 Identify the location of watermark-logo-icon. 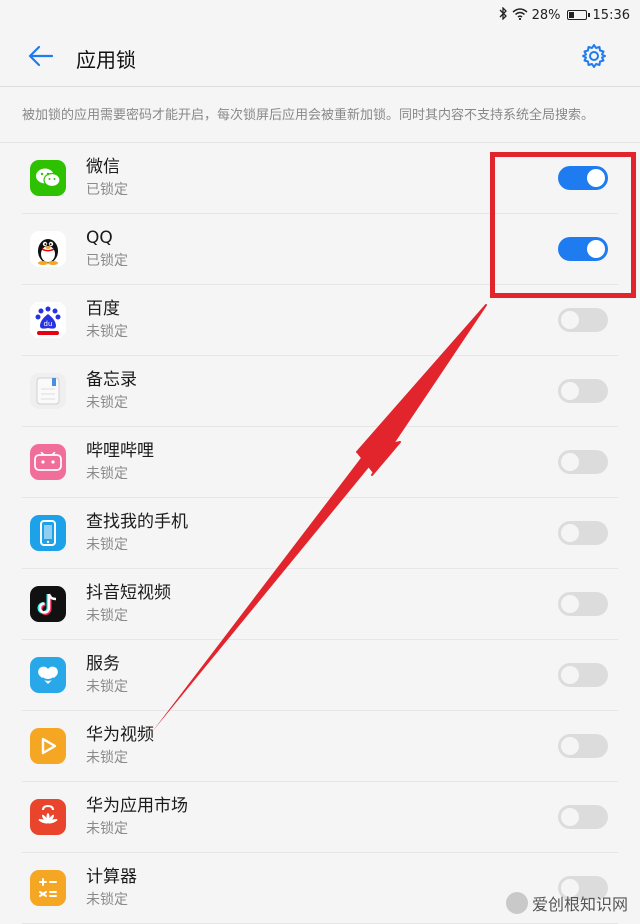
(516, 903).